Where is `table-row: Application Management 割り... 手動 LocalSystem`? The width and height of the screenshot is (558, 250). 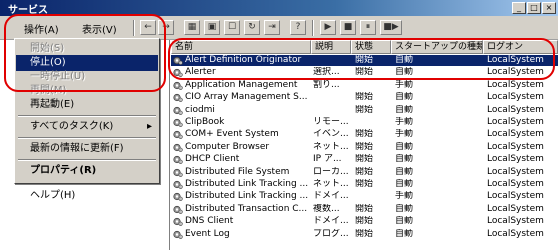
table-row: Application Management 割り... 手動 LocalSystem is located at coordinates (364, 85).